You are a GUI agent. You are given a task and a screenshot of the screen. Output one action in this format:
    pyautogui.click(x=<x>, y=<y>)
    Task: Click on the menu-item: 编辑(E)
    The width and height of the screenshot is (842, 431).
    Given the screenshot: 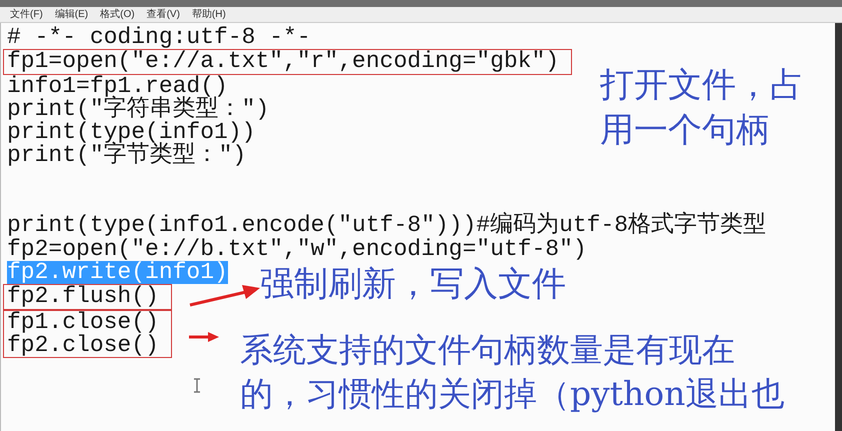 What is the action you would take?
    pyautogui.click(x=71, y=15)
    